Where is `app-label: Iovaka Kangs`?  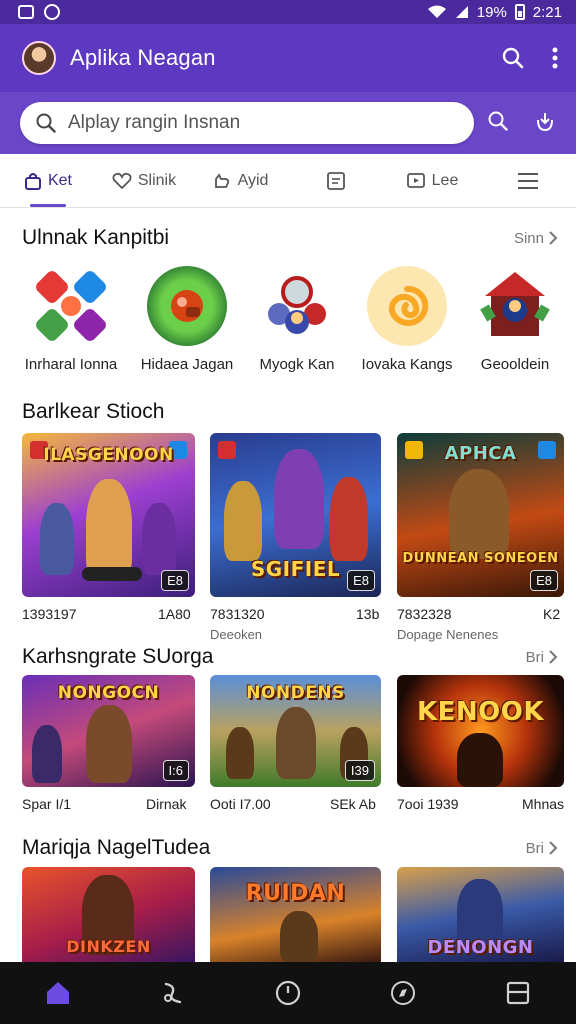 app-label: Iovaka Kangs is located at coordinates (407, 364).